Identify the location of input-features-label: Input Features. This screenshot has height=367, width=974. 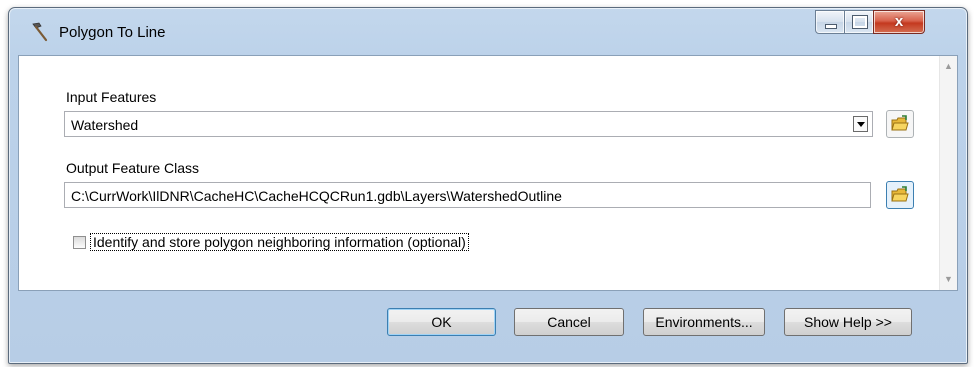
(111, 97).